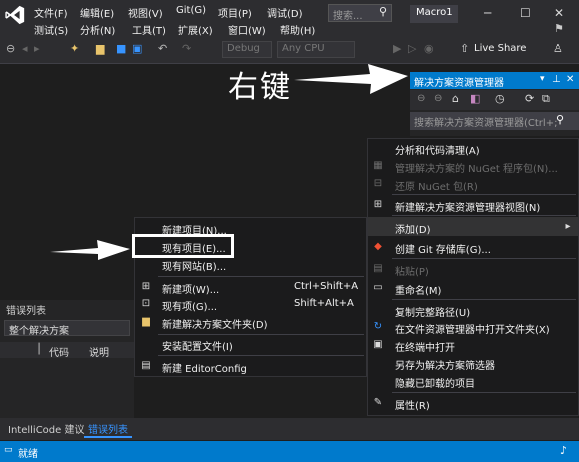 This screenshot has width=579, height=462. I want to click on vs-switch-icon: ◧, so click(475, 98).